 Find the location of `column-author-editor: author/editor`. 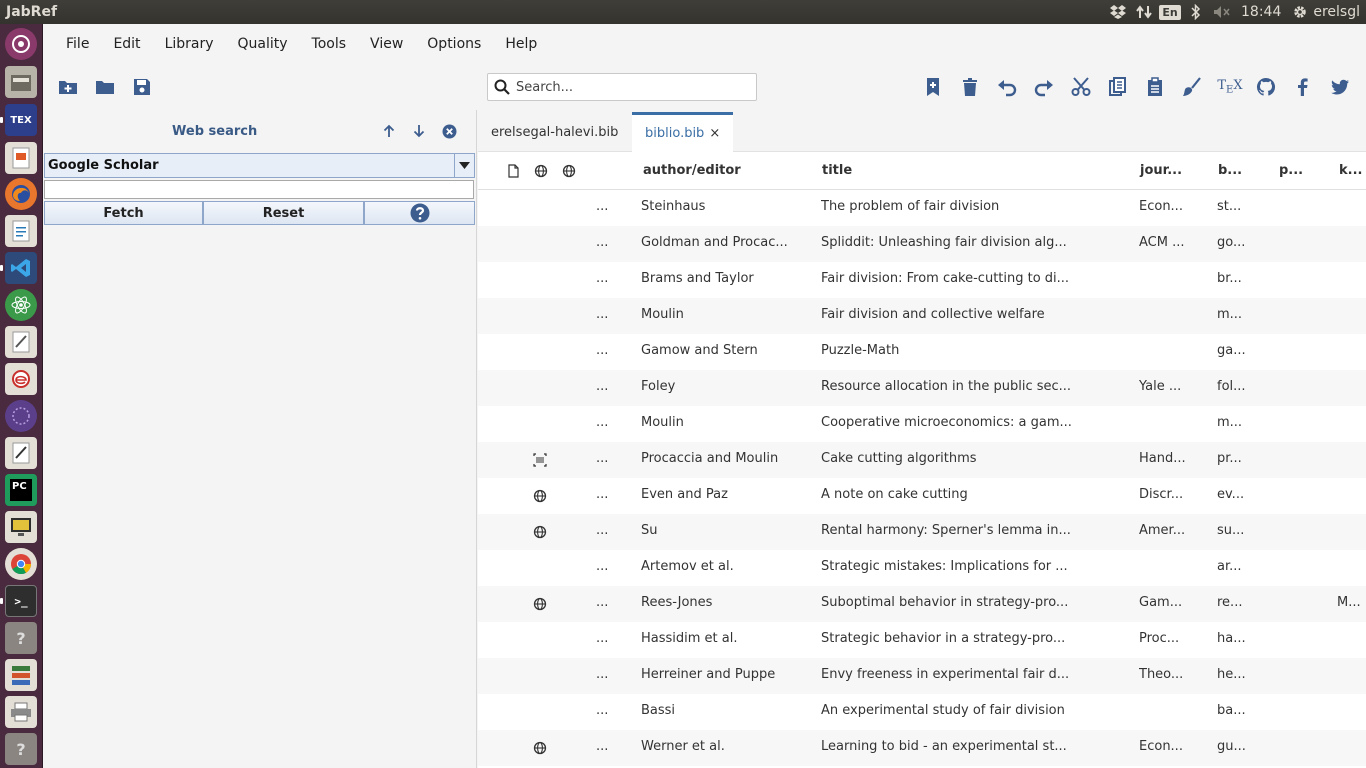

column-author-editor: author/editor is located at coordinates (692, 170).